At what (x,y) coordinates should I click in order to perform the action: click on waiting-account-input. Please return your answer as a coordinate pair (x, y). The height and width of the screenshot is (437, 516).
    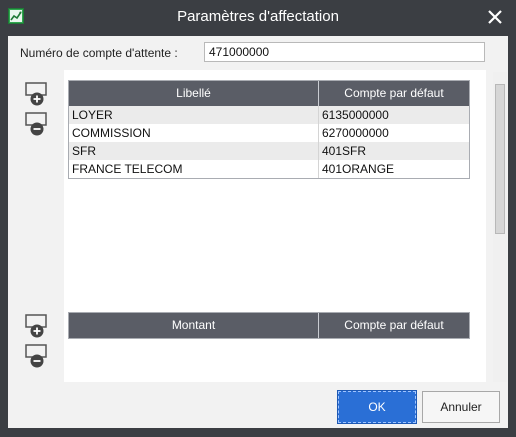
    Looking at the image, I should click on (344, 52).